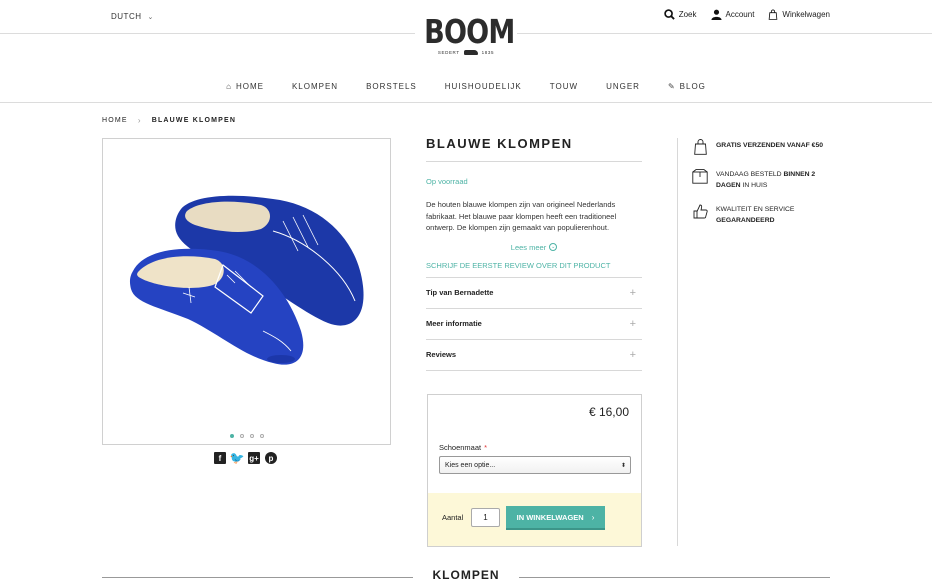  What do you see at coordinates (755, 215) in the screenshot?
I see `usp-text: KWALITEIT EN SERVICE GEGARANDEERD` at bounding box center [755, 215].